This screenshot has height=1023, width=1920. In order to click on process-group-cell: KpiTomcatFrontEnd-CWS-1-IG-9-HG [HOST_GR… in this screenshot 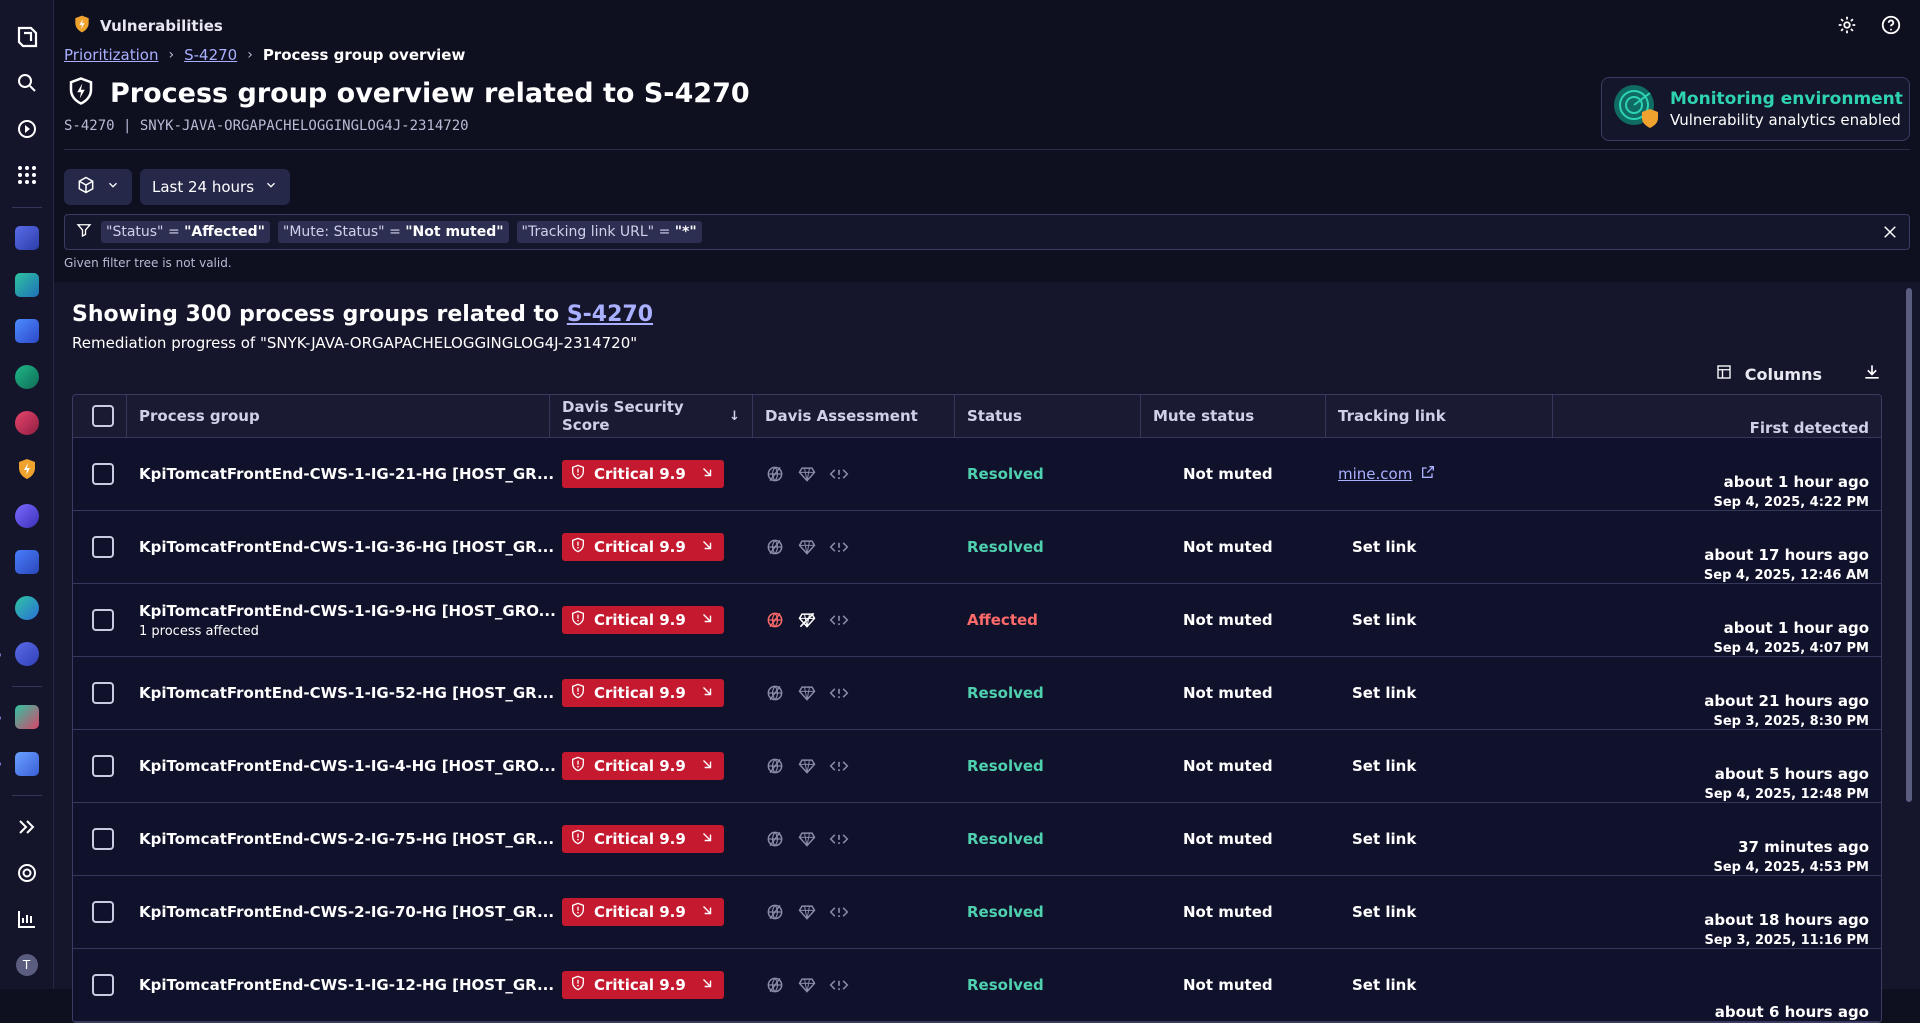, I will do `click(341, 620)`.